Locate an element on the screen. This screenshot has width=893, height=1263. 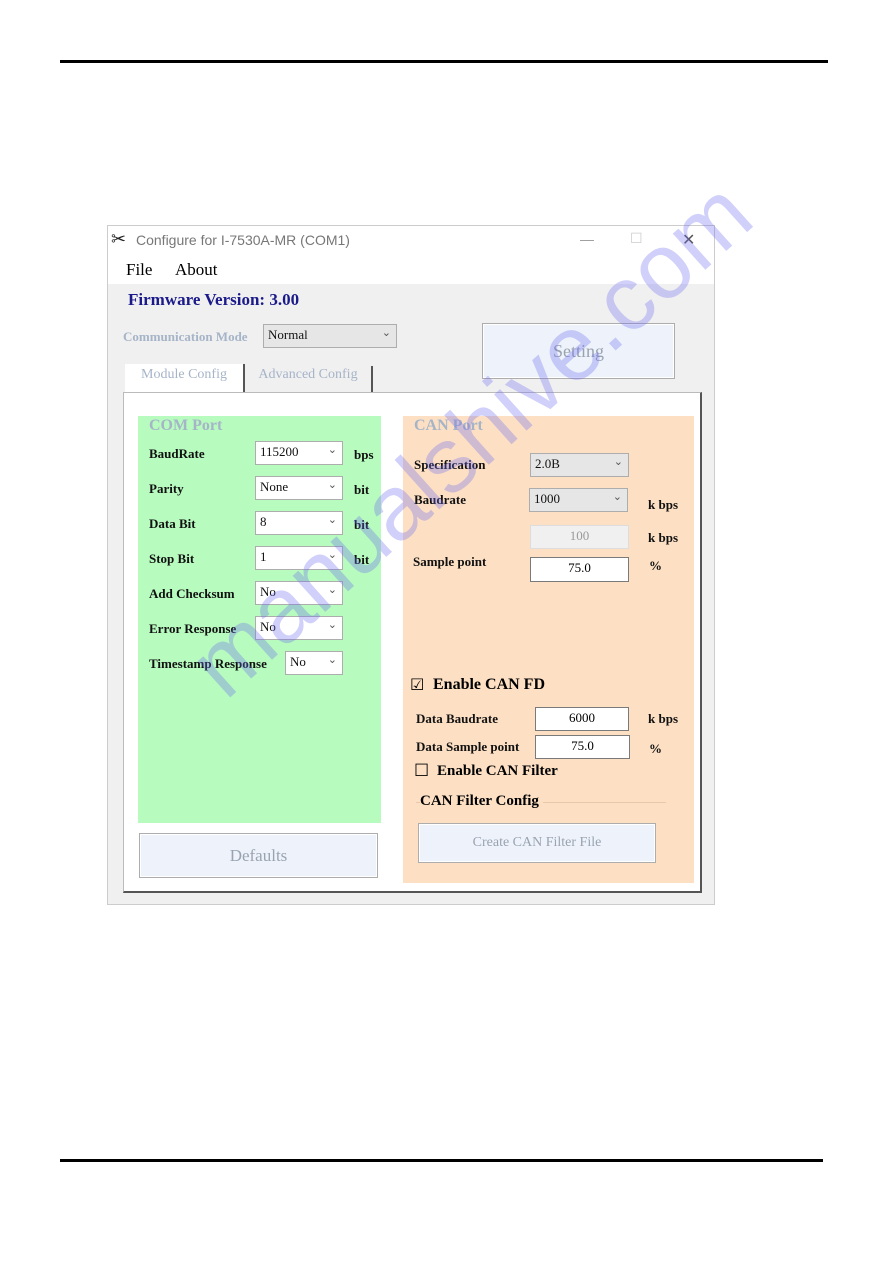
menu-file: File is located at coordinates (139, 270).